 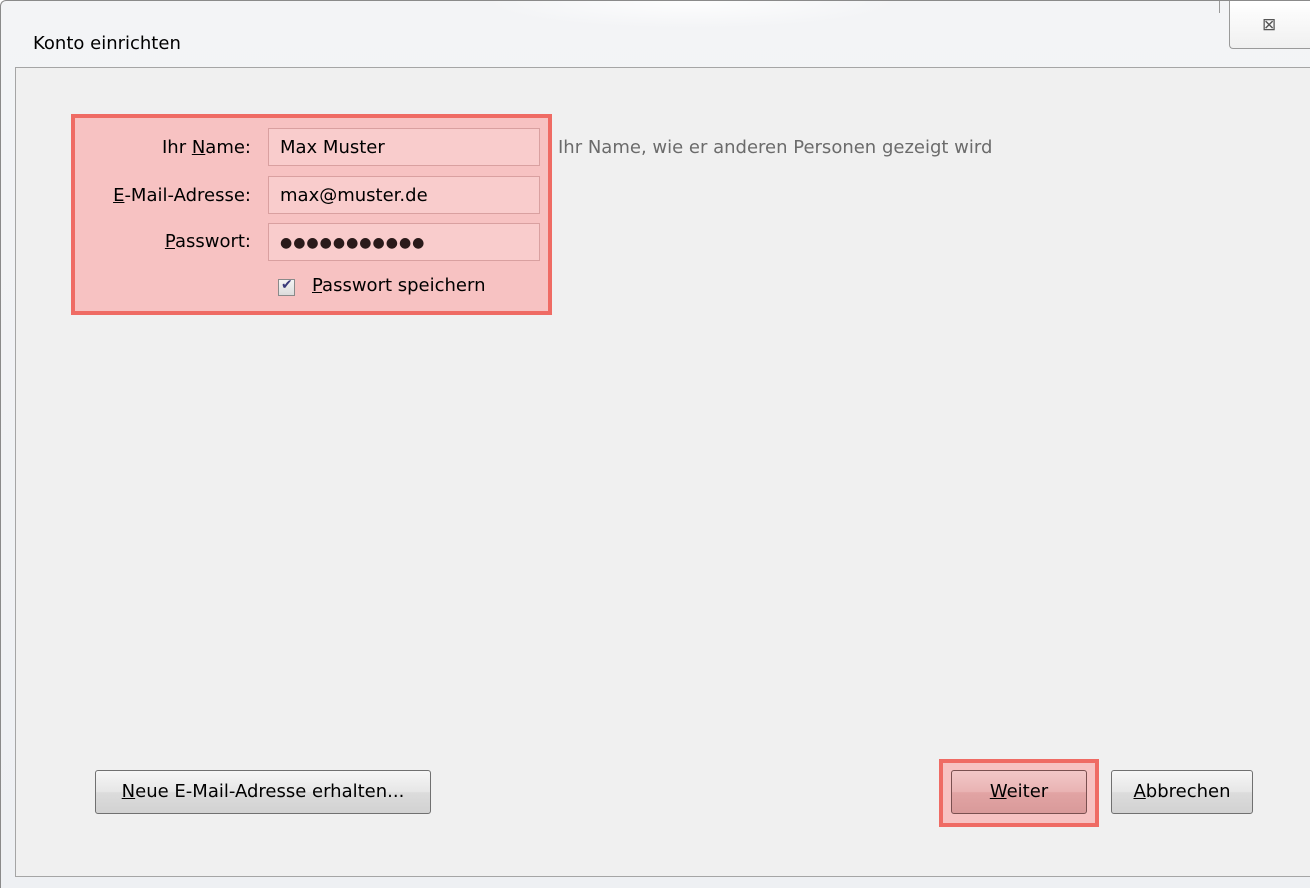 What do you see at coordinates (207, 241) in the screenshot?
I see `password-label: Passwort:` at bounding box center [207, 241].